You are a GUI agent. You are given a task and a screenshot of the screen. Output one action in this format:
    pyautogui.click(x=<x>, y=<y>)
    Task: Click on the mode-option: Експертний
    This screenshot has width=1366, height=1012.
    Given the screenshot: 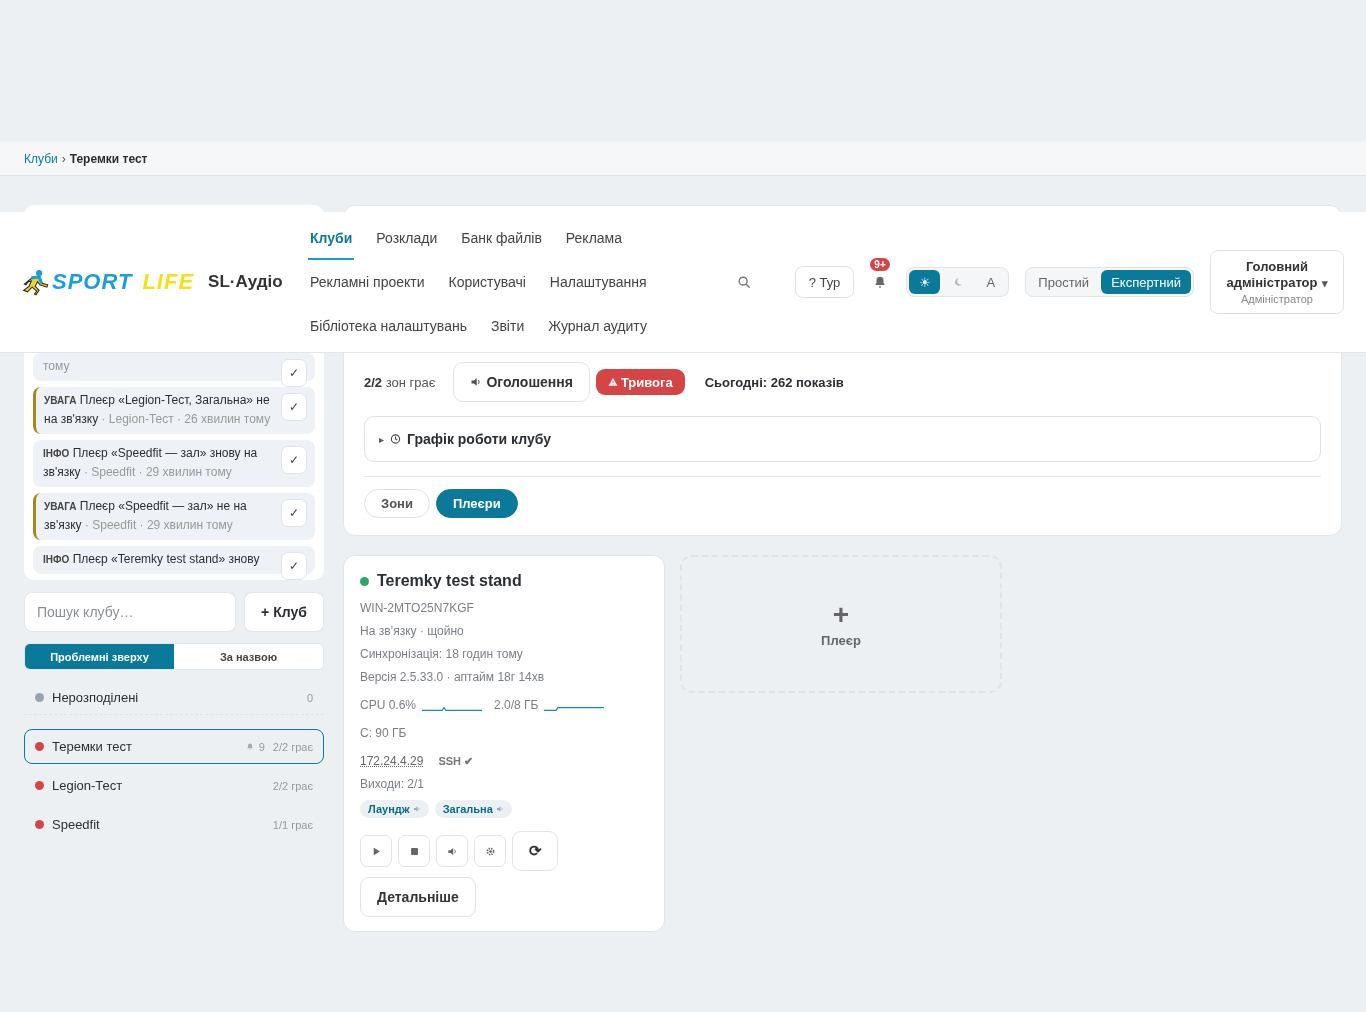 What is the action you would take?
    pyautogui.click(x=1146, y=282)
    